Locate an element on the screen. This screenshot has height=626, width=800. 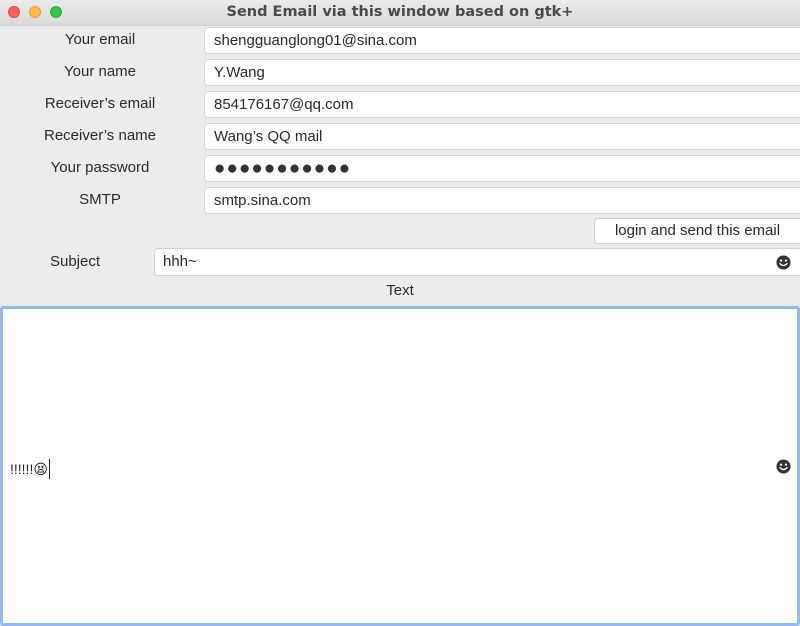
subject-value: hhh~ is located at coordinates (180, 261).